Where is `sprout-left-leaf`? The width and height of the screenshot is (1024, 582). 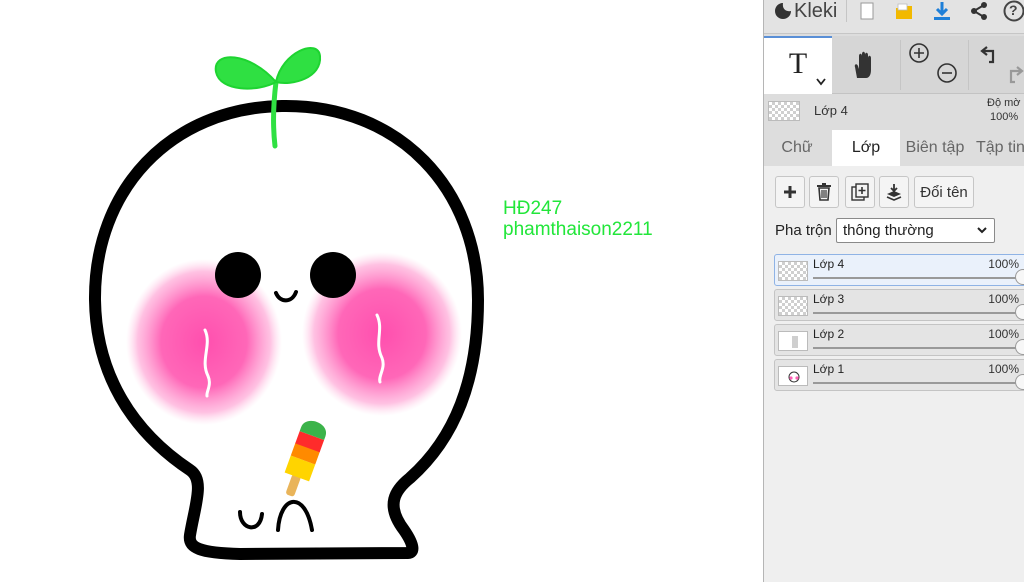 sprout-left-leaf is located at coordinates (246, 73).